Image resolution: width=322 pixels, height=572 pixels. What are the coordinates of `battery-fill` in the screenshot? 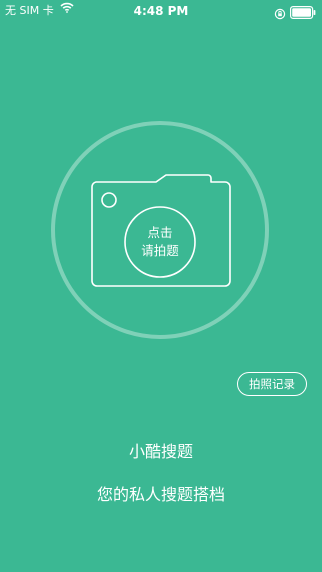 It's located at (301, 12).